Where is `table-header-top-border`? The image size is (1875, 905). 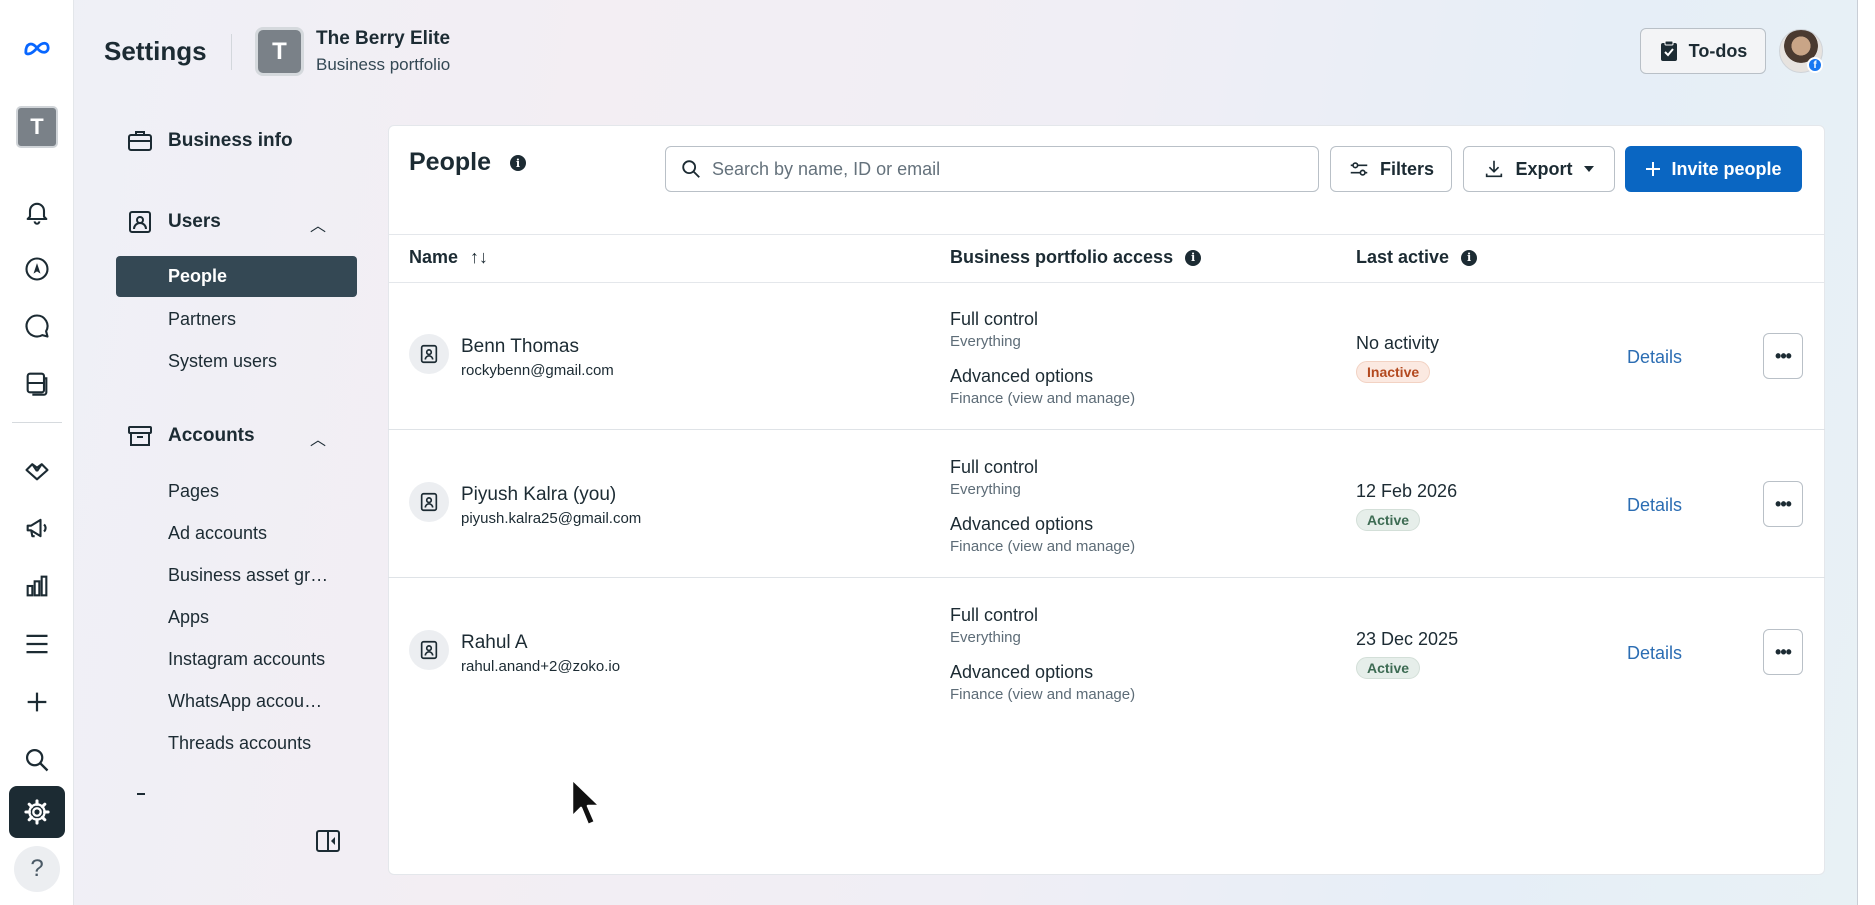
table-header-top-border is located at coordinates (1106, 234).